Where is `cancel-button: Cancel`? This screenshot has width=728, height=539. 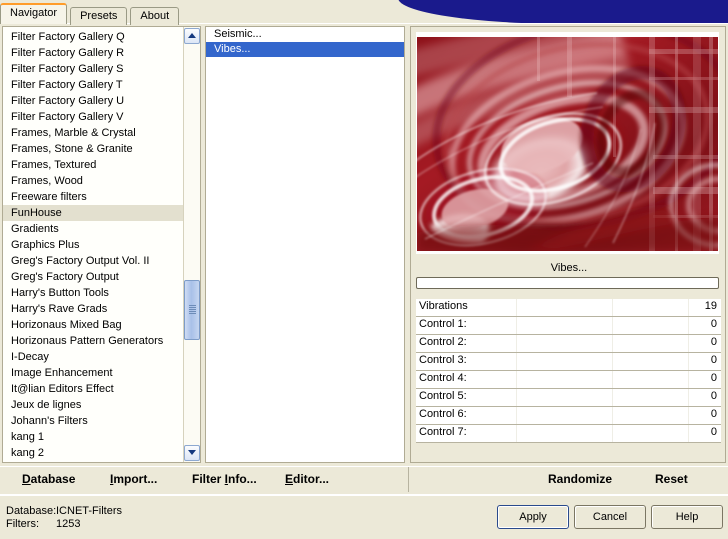 cancel-button: Cancel is located at coordinates (610, 517).